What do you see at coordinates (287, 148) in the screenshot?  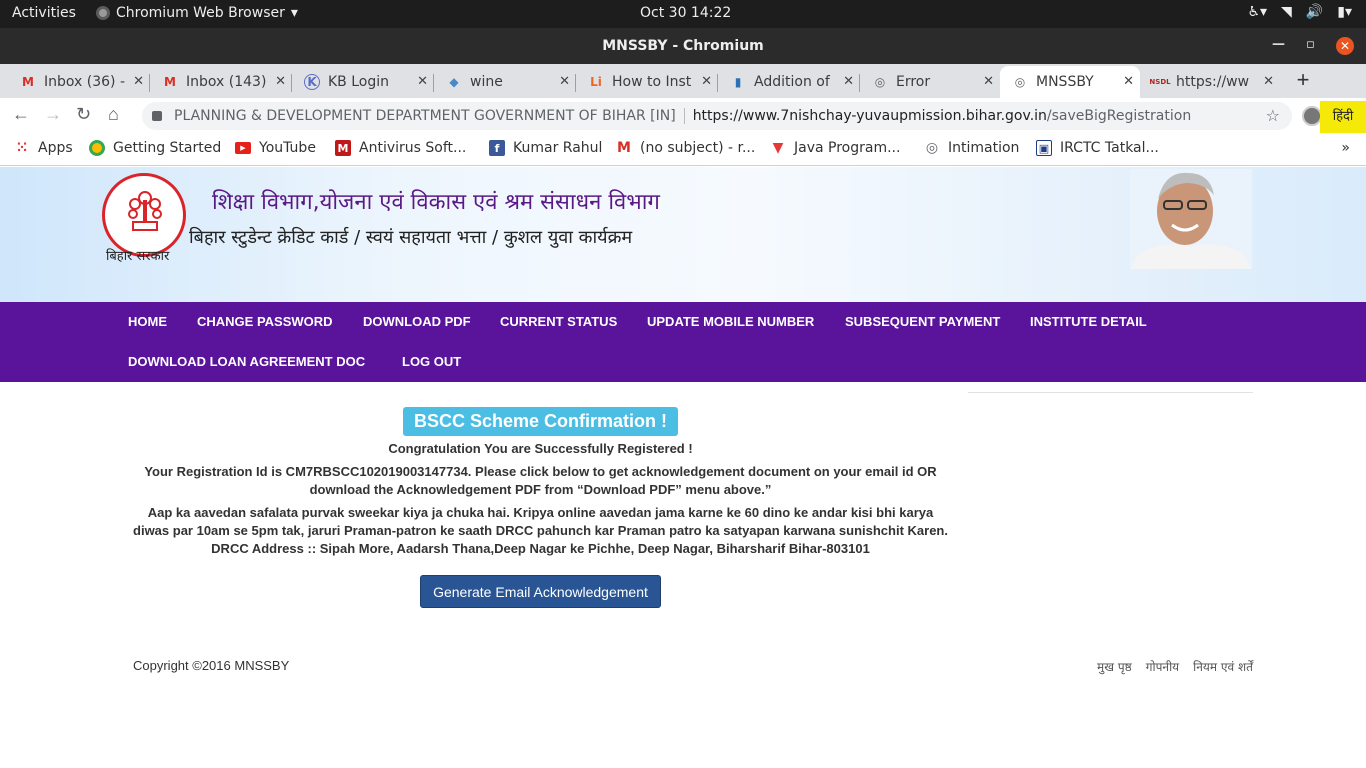 I see `bookmark-label: YouTube` at bounding box center [287, 148].